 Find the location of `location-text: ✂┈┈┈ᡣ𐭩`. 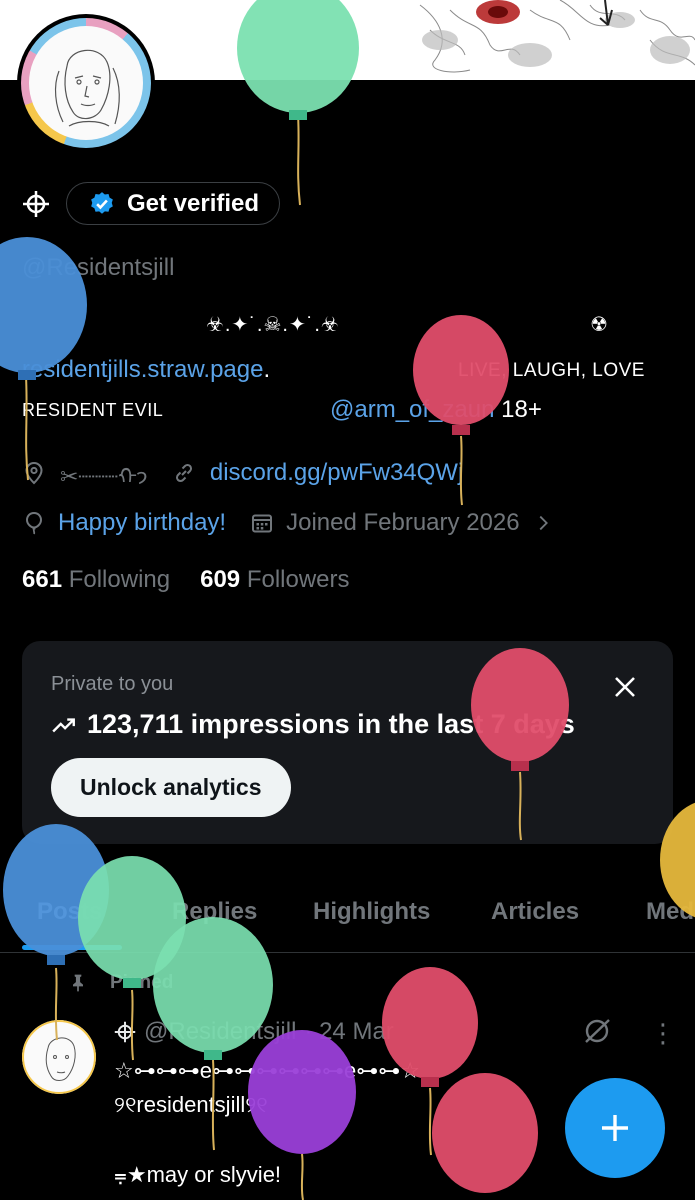

location-text: ✂┈┈┈ᡣ𐭩 is located at coordinates (104, 476).